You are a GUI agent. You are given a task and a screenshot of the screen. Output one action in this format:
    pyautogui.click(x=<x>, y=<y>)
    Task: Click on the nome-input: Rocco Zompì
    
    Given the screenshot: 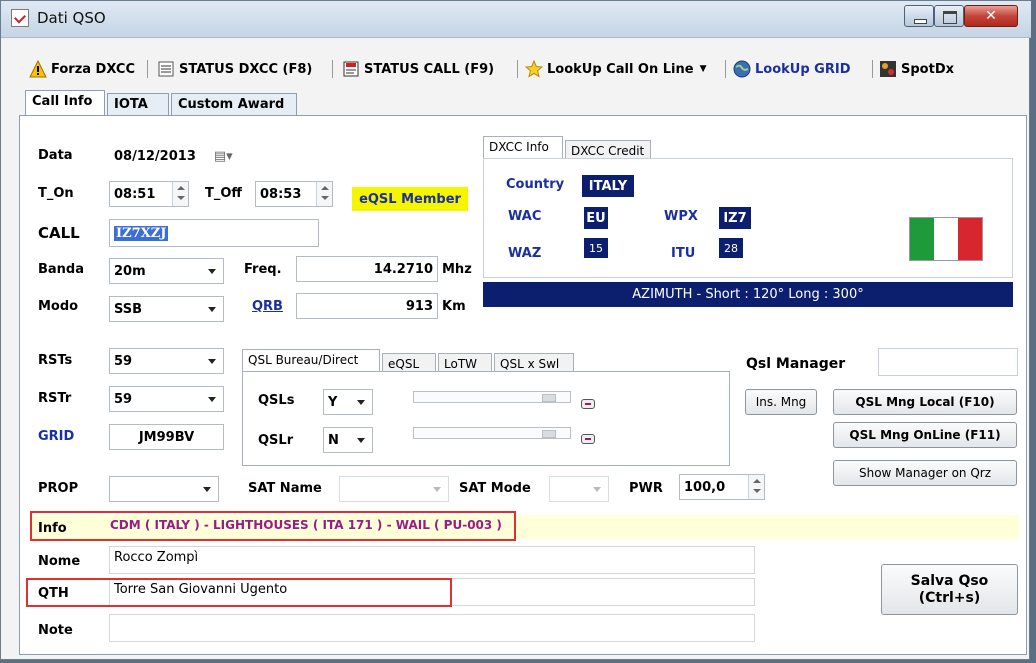 What is the action you would take?
    pyautogui.click(x=432, y=560)
    